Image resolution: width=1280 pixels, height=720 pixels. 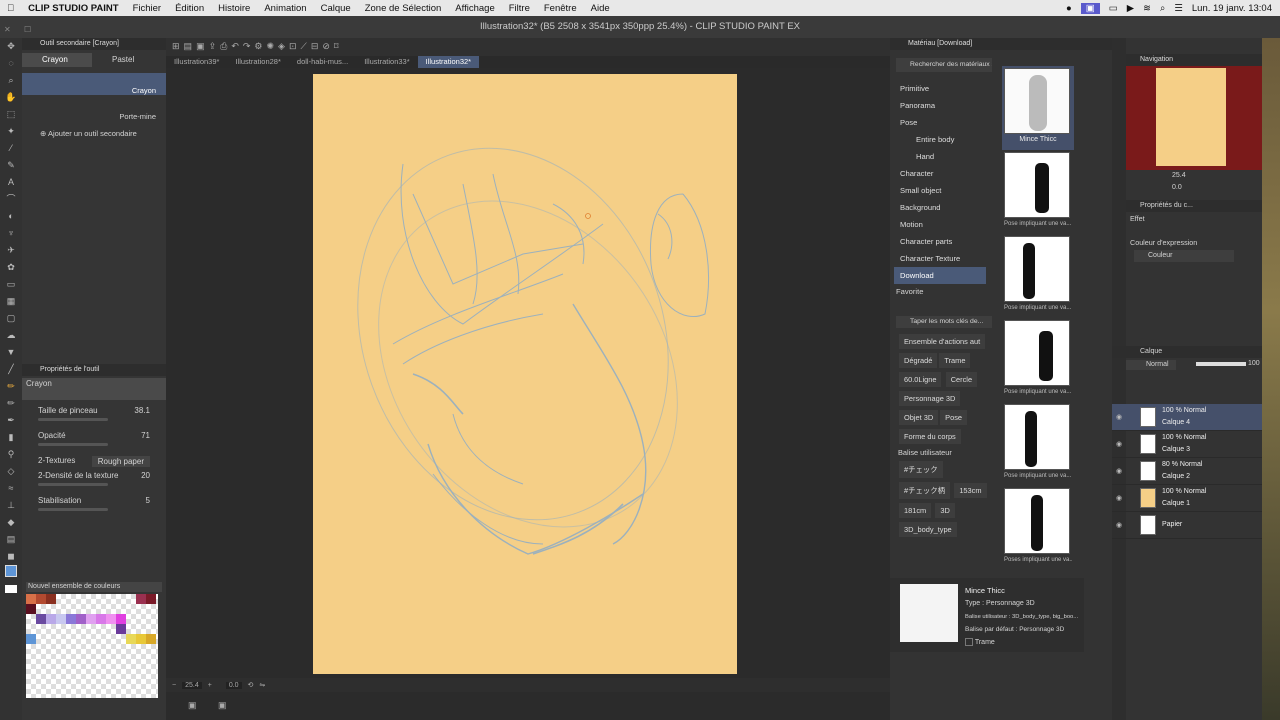 What do you see at coordinates (142, 410) in the screenshot?
I see `brush-size-value: 38.1` at bounding box center [142, 410].